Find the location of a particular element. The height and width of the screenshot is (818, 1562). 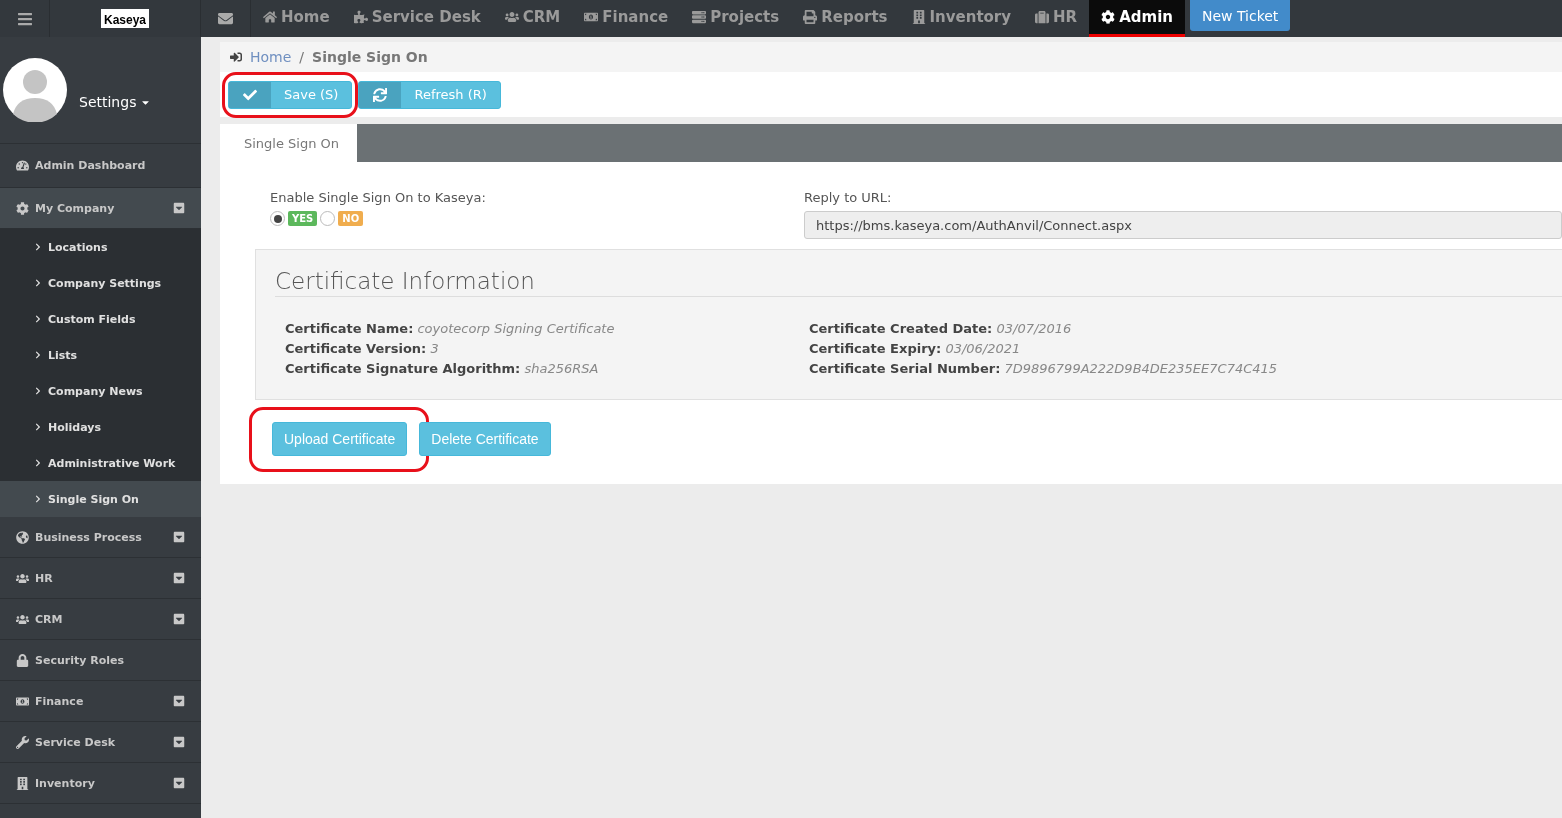

certificate-detail: Certificate Created Date: 03/07/2016 is located at coordinates (941, 329).